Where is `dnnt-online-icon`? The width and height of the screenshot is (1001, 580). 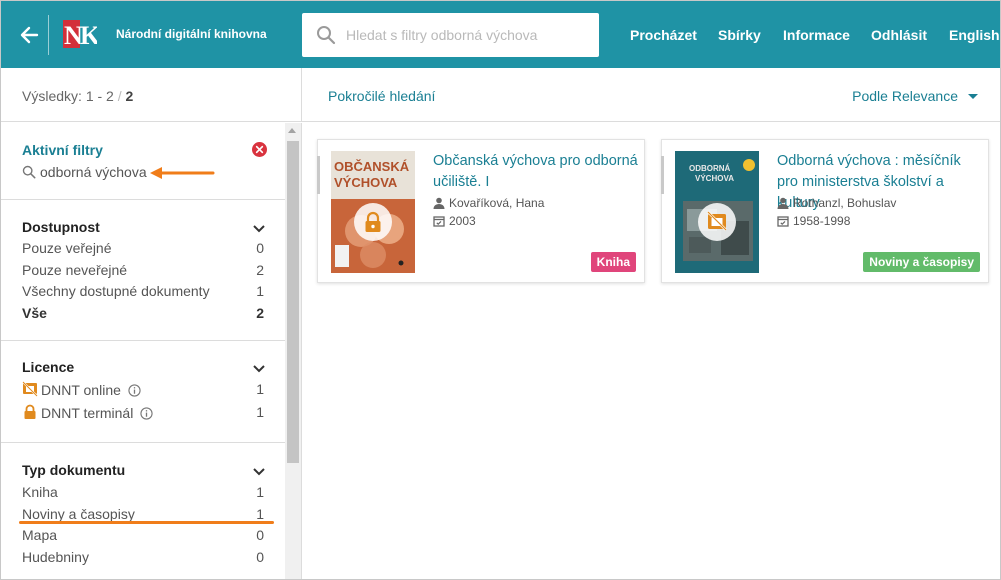 dnnt-online-icon is located at coordinates (30, 389).